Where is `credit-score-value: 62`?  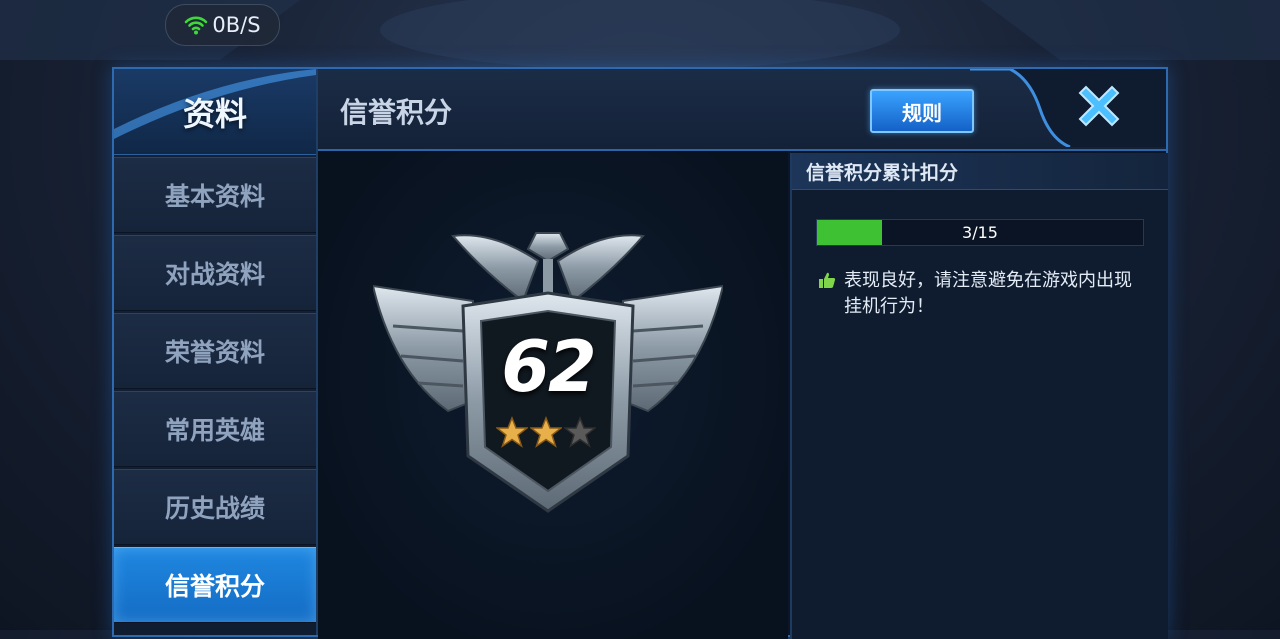 credit-score-value: 62 is located at coordinates (548, 367).